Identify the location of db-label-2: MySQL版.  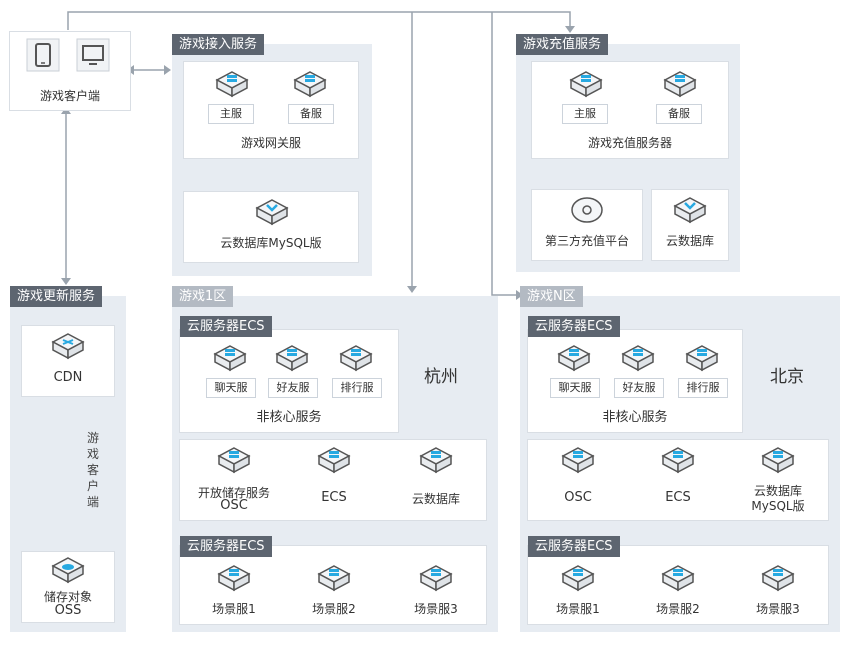
(778, 506).